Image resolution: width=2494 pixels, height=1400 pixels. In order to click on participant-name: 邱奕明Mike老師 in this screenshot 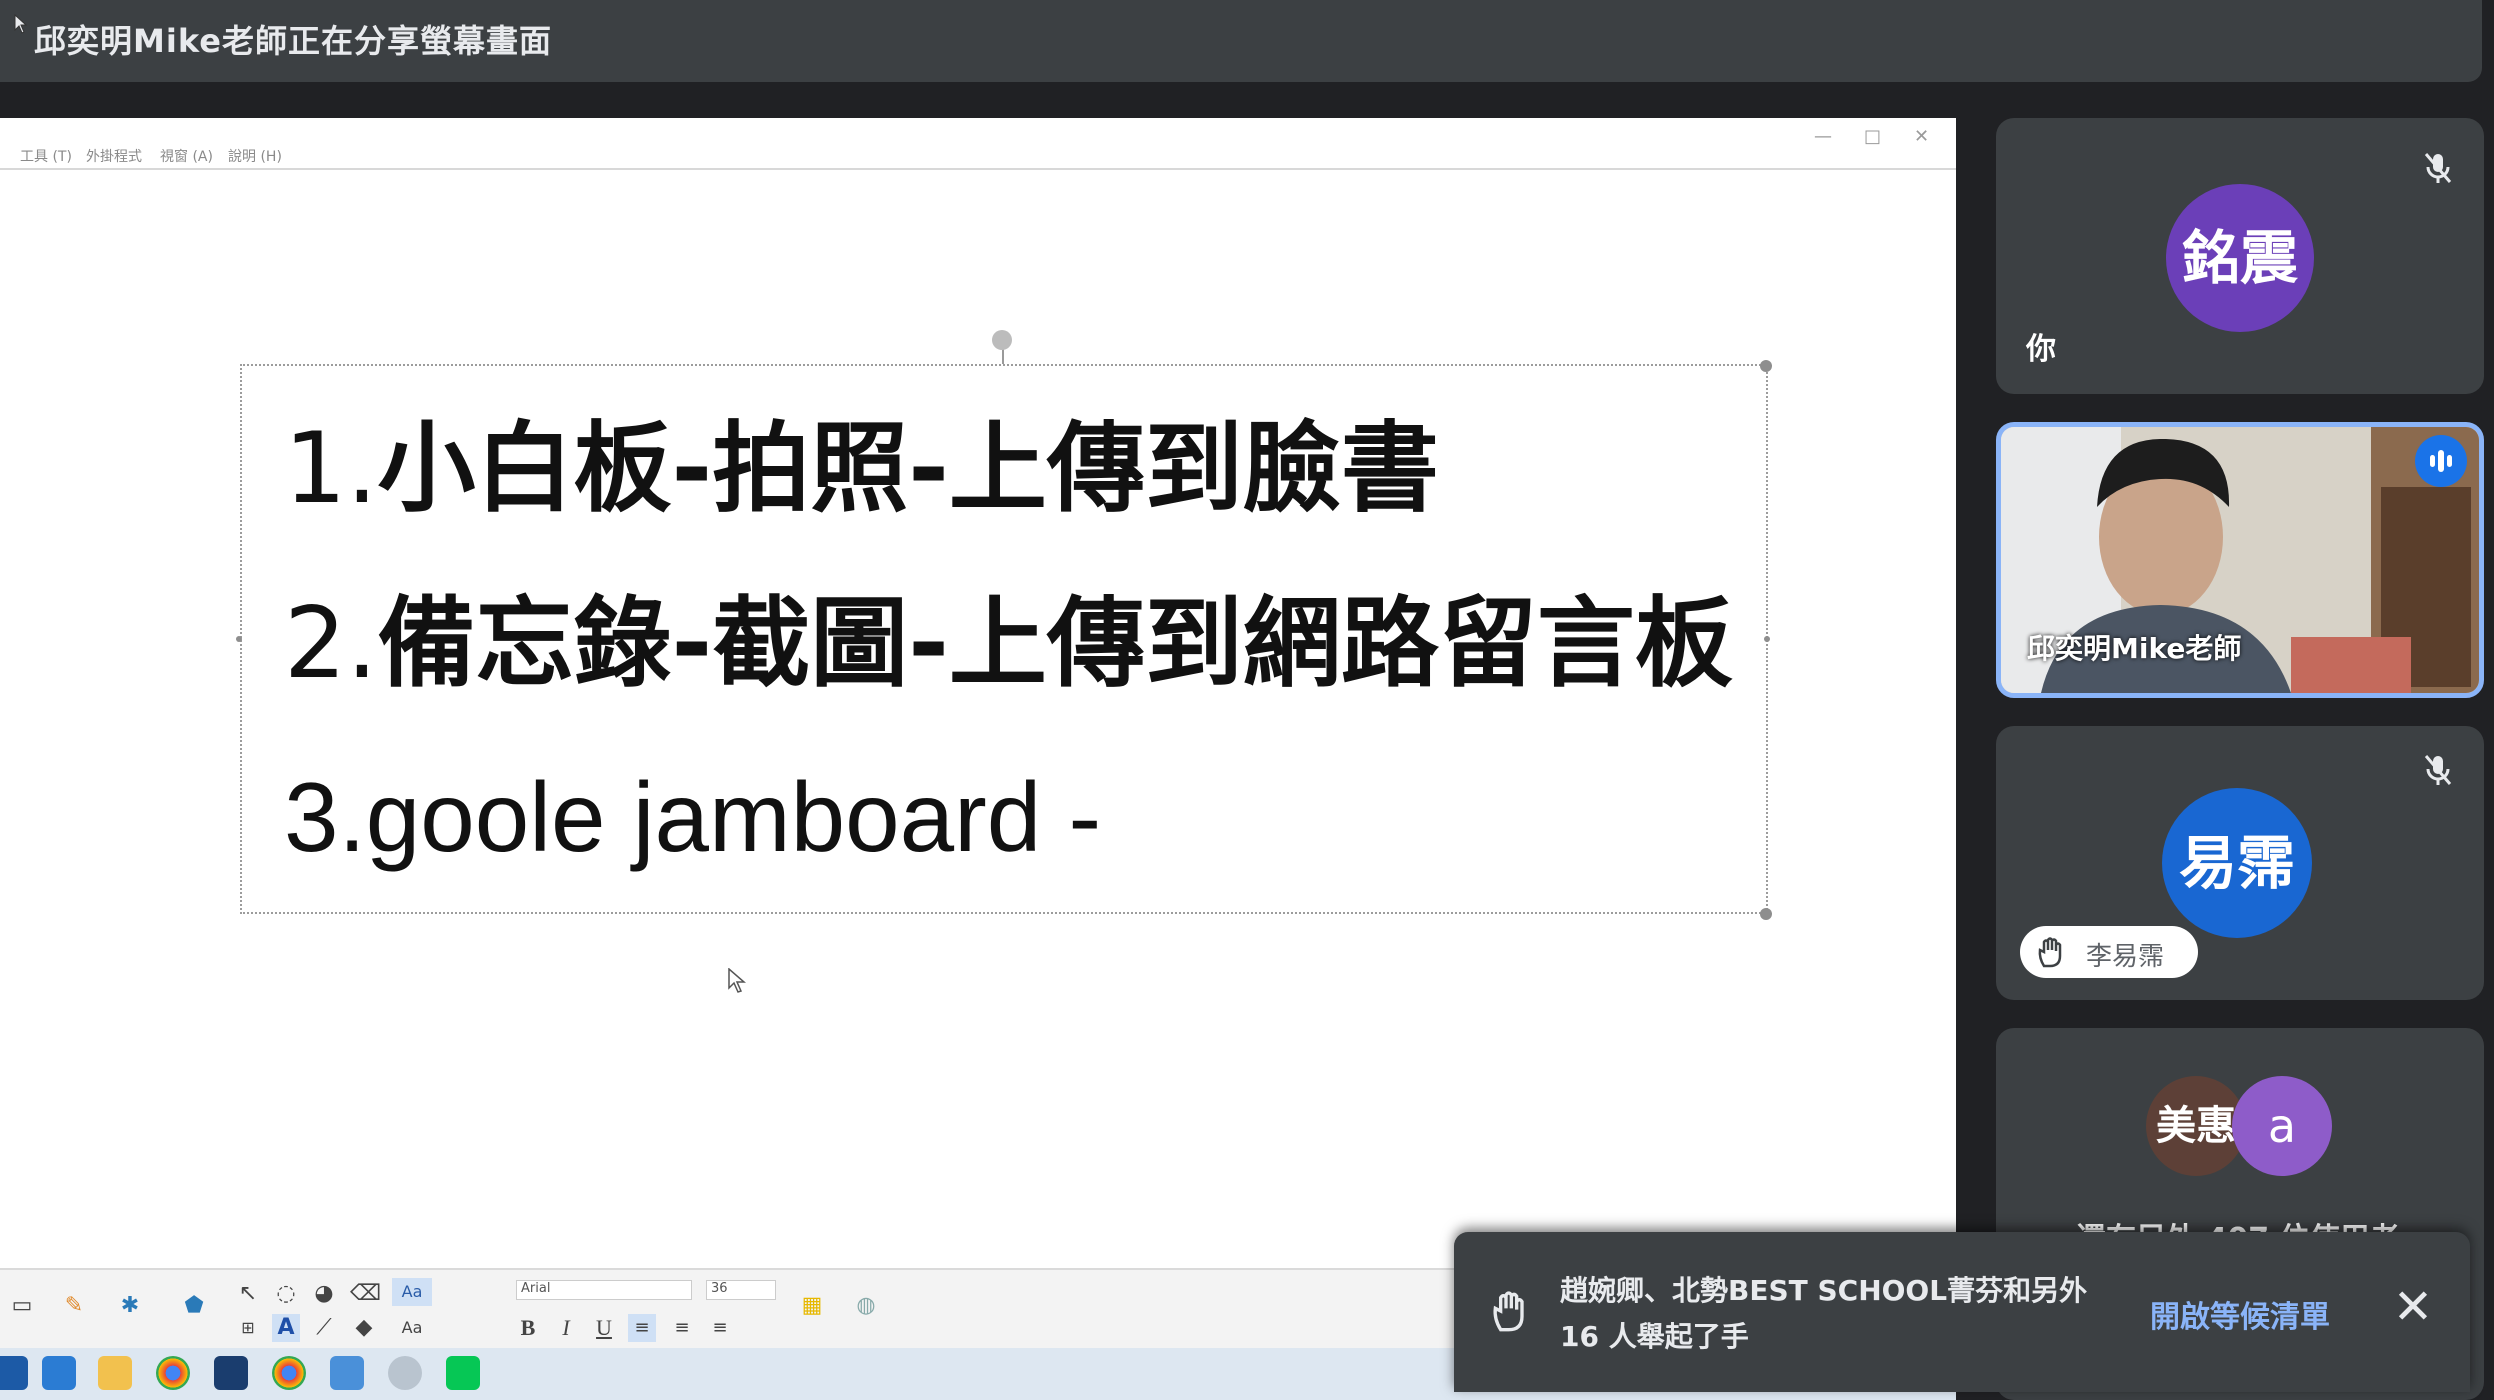, I will do `click(2134, 648)`.